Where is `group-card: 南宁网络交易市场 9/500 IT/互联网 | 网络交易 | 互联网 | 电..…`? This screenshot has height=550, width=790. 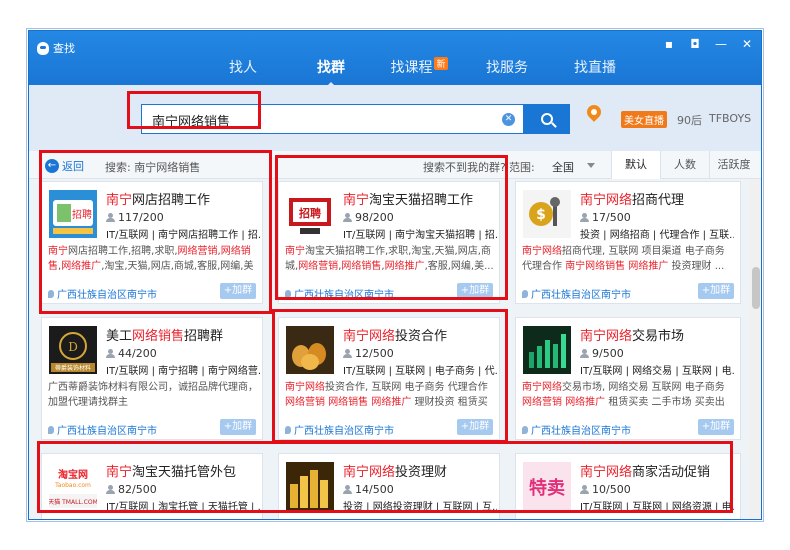
group-card: 南宁网络交易市场 9/500 IT/互联网 | 网络交易 | 互联网 | 电..… is located at coordinates (628, 378).